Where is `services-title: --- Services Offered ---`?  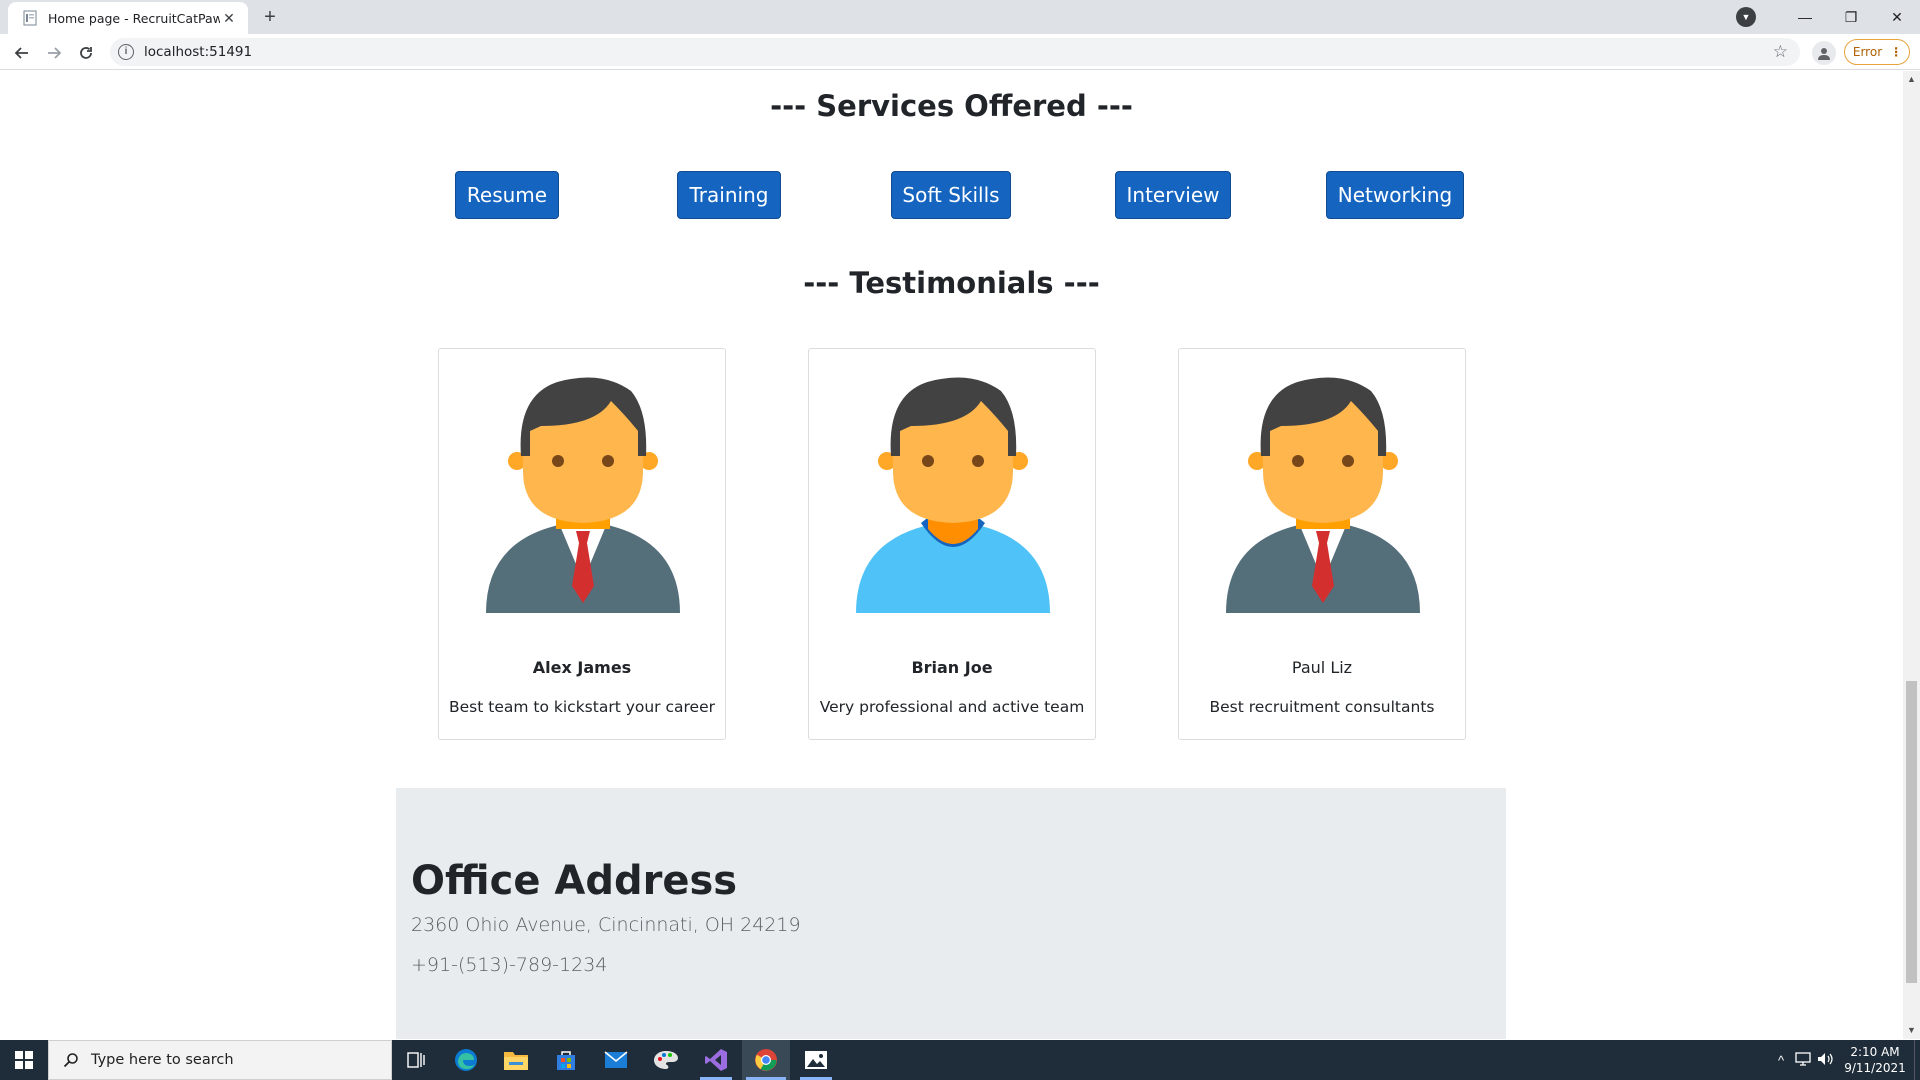 services-title: --- Services Offered --- is located at coordinates (951, 106).